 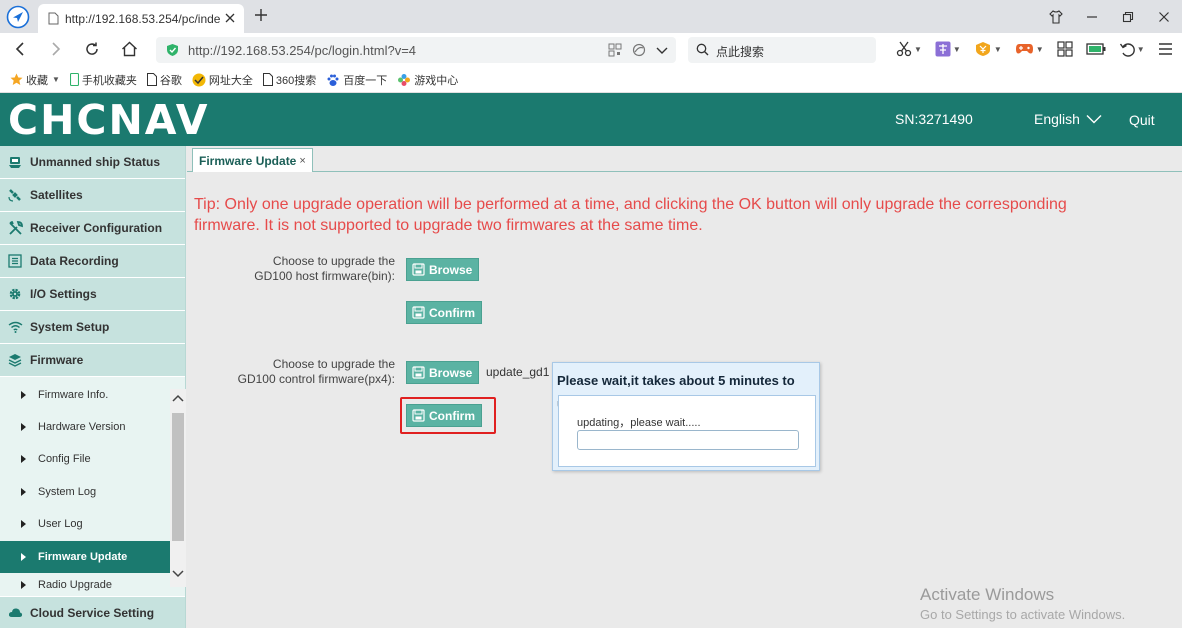 I want to click on undo-icon: ▼, so click(x=1132, y=49).